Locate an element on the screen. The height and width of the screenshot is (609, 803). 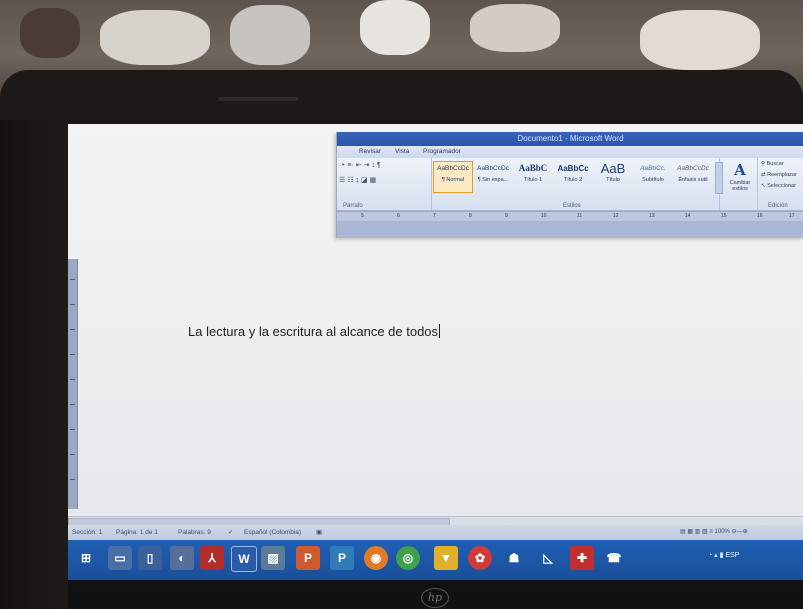
ruler-number: 15 is located at coordinates (724, 216).